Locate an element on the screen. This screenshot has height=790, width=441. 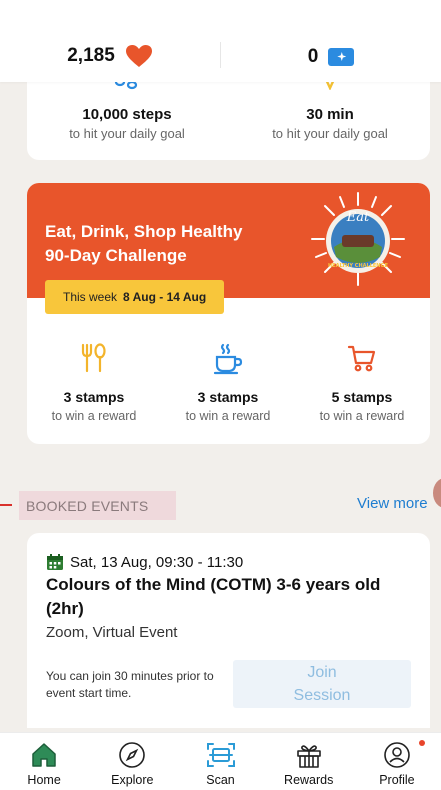
drink-stamps-caption: to win a reward is located at coordinates (228, 416).